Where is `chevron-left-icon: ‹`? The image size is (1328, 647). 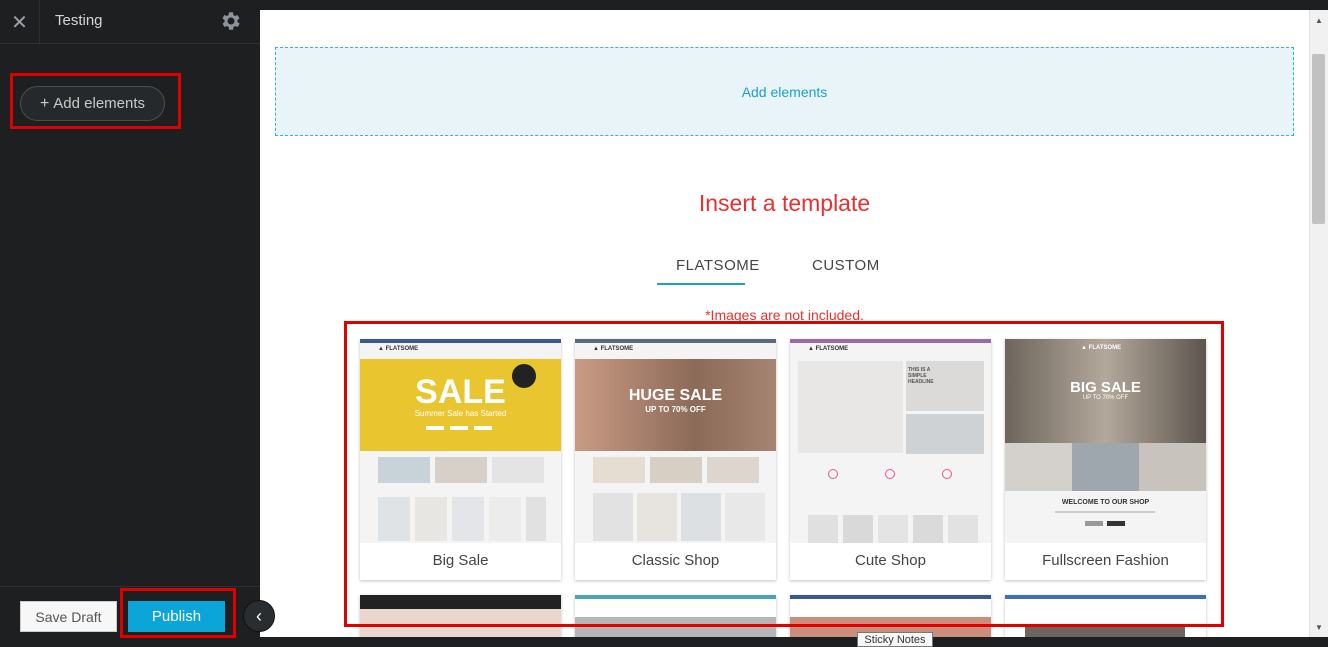 chevron-left-icon: ‹ is located at coordinates (259, 615).